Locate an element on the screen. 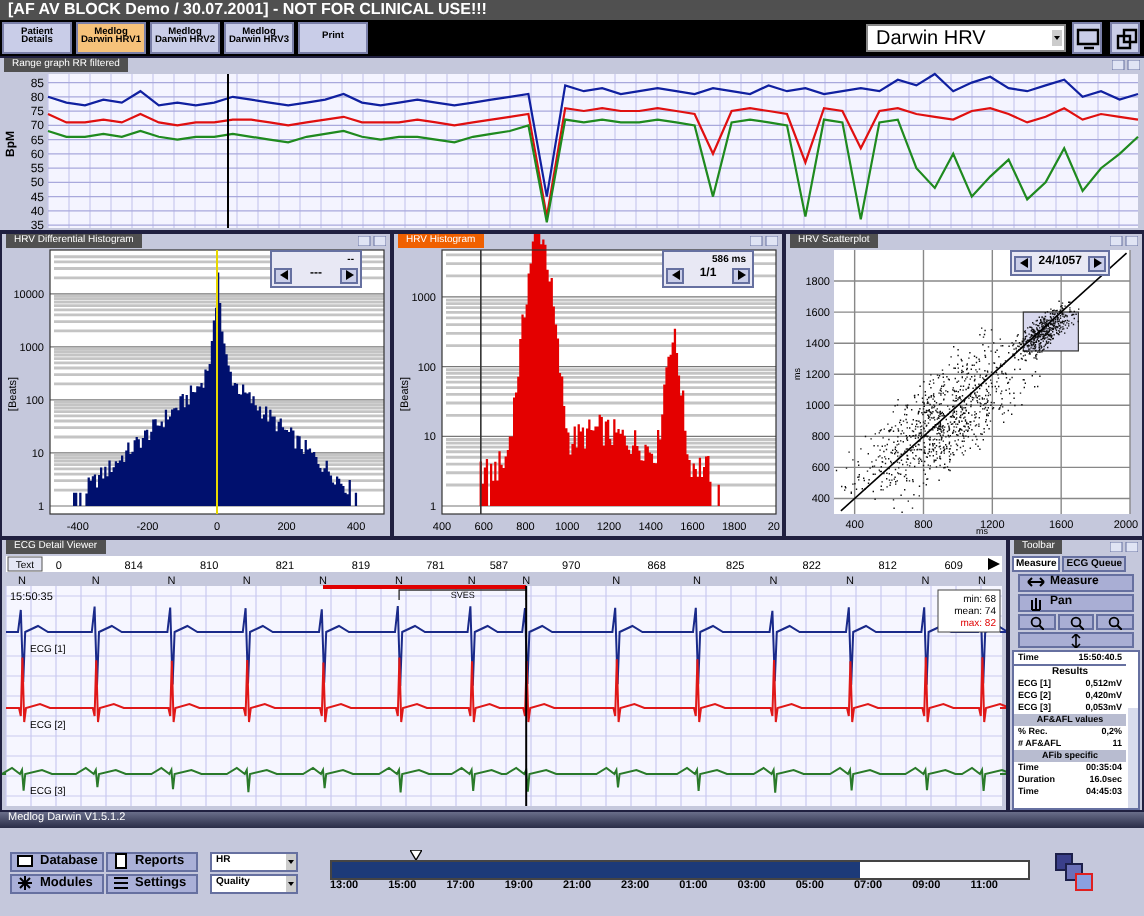 This screenshot has width=1144, height=916. double-arrow-icon is located at coordinates (1036, 583).